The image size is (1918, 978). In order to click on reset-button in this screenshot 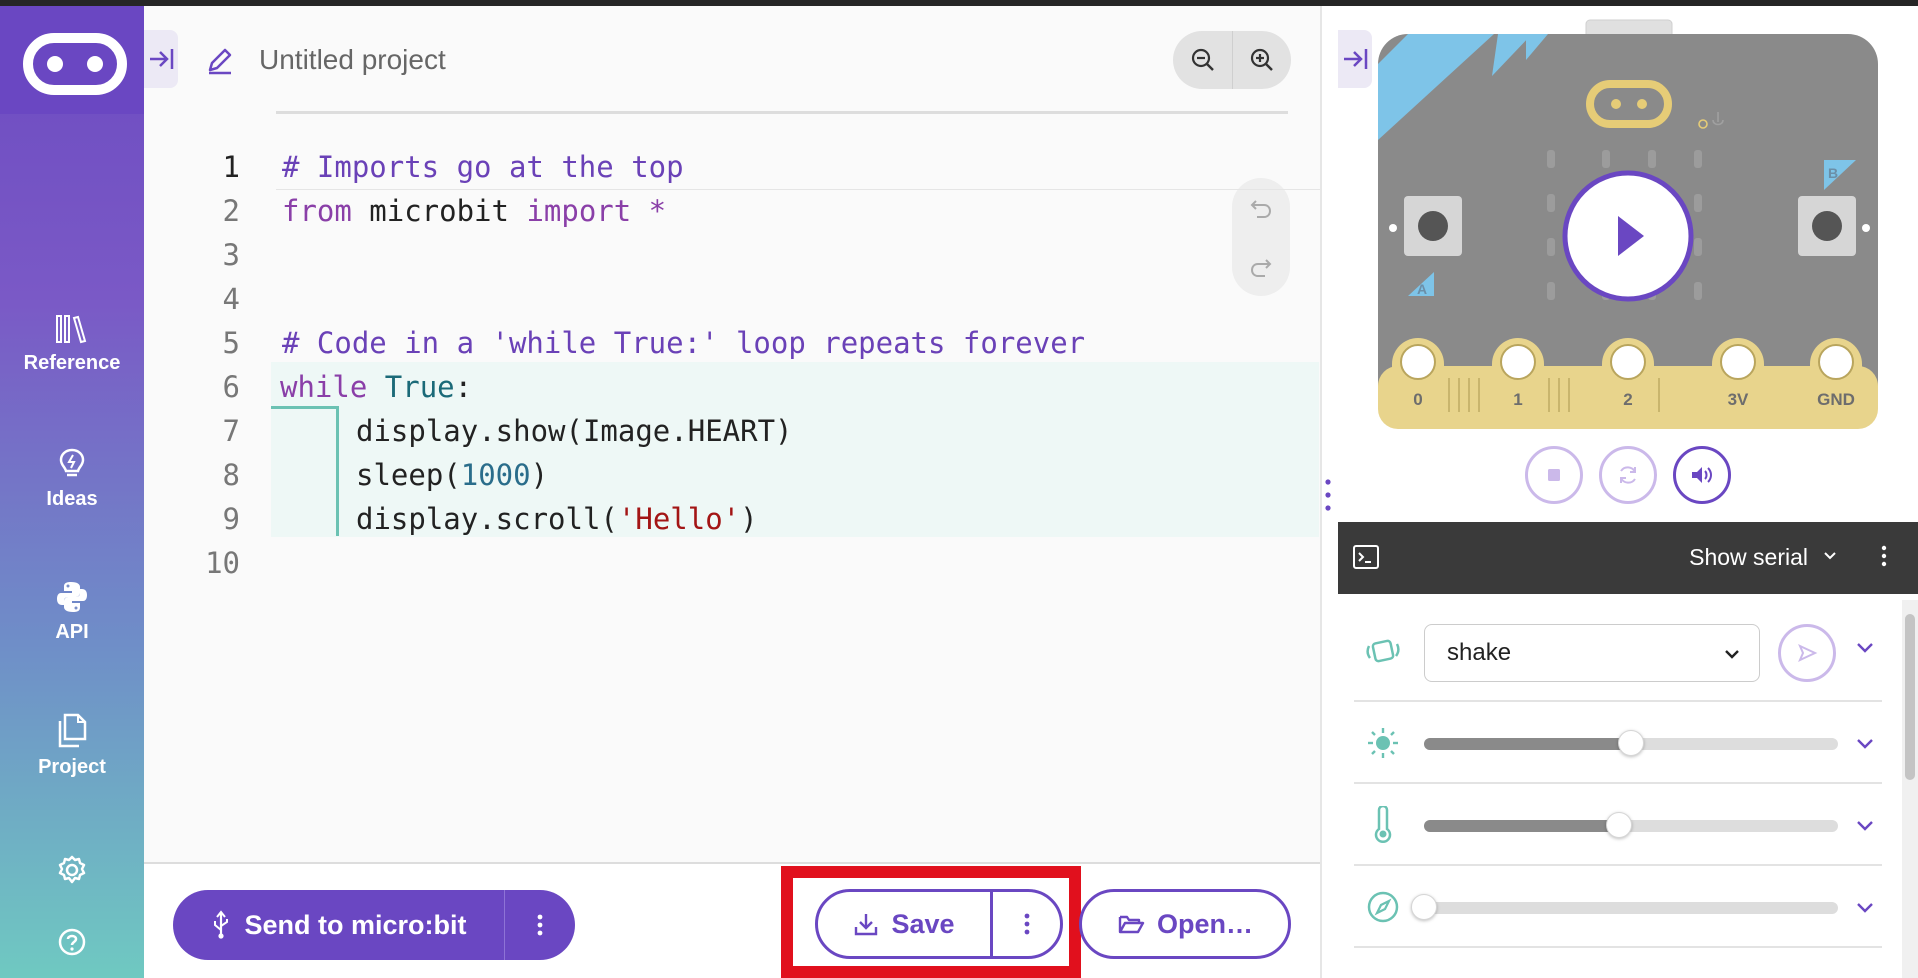, I will do `click(1628, 475)`.